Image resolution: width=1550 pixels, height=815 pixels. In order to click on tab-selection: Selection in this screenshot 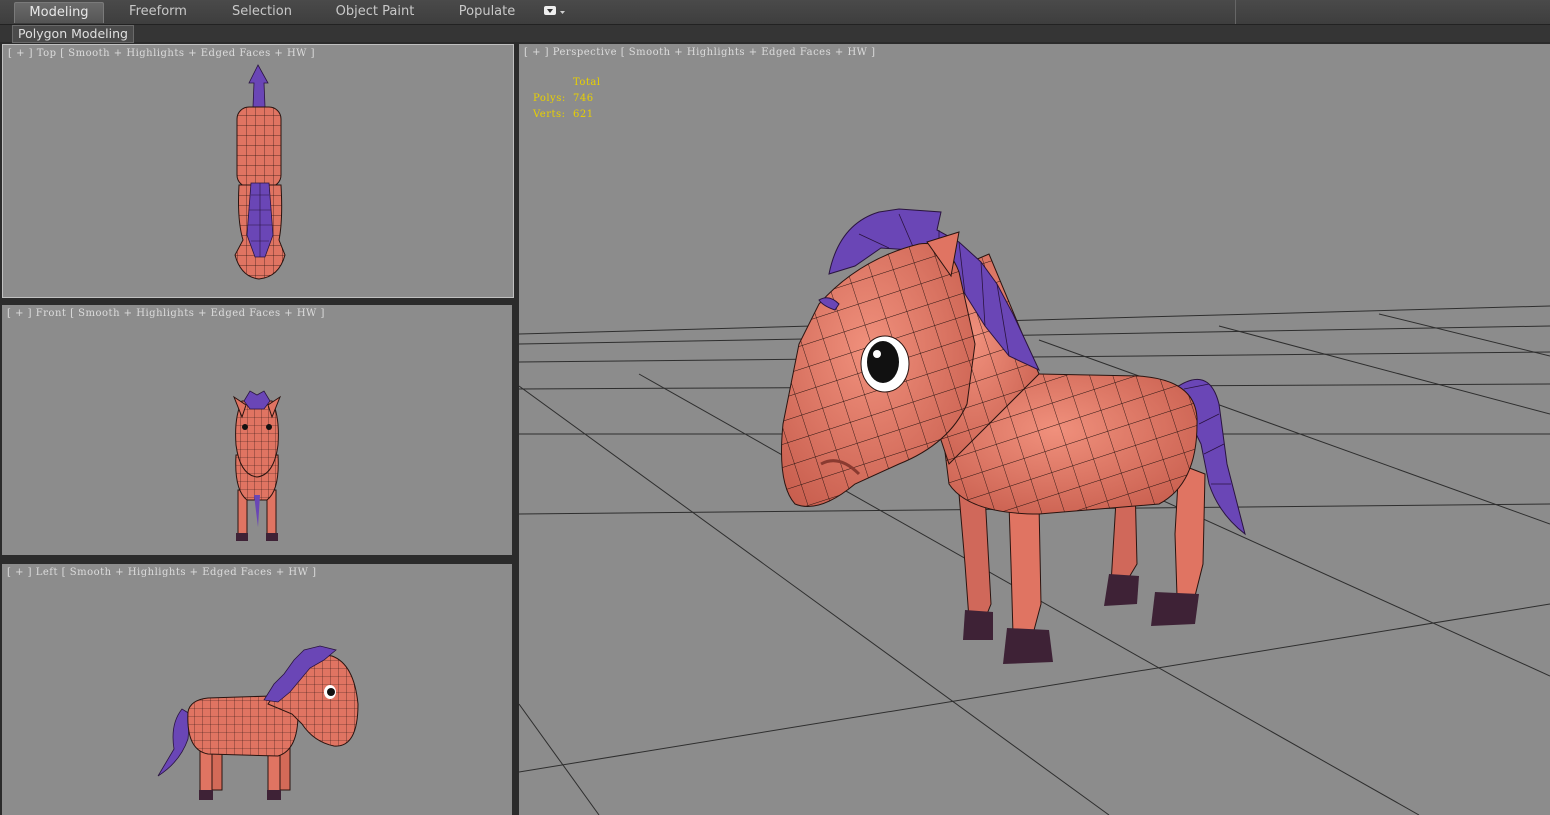, I will do `click(262, 12)`.